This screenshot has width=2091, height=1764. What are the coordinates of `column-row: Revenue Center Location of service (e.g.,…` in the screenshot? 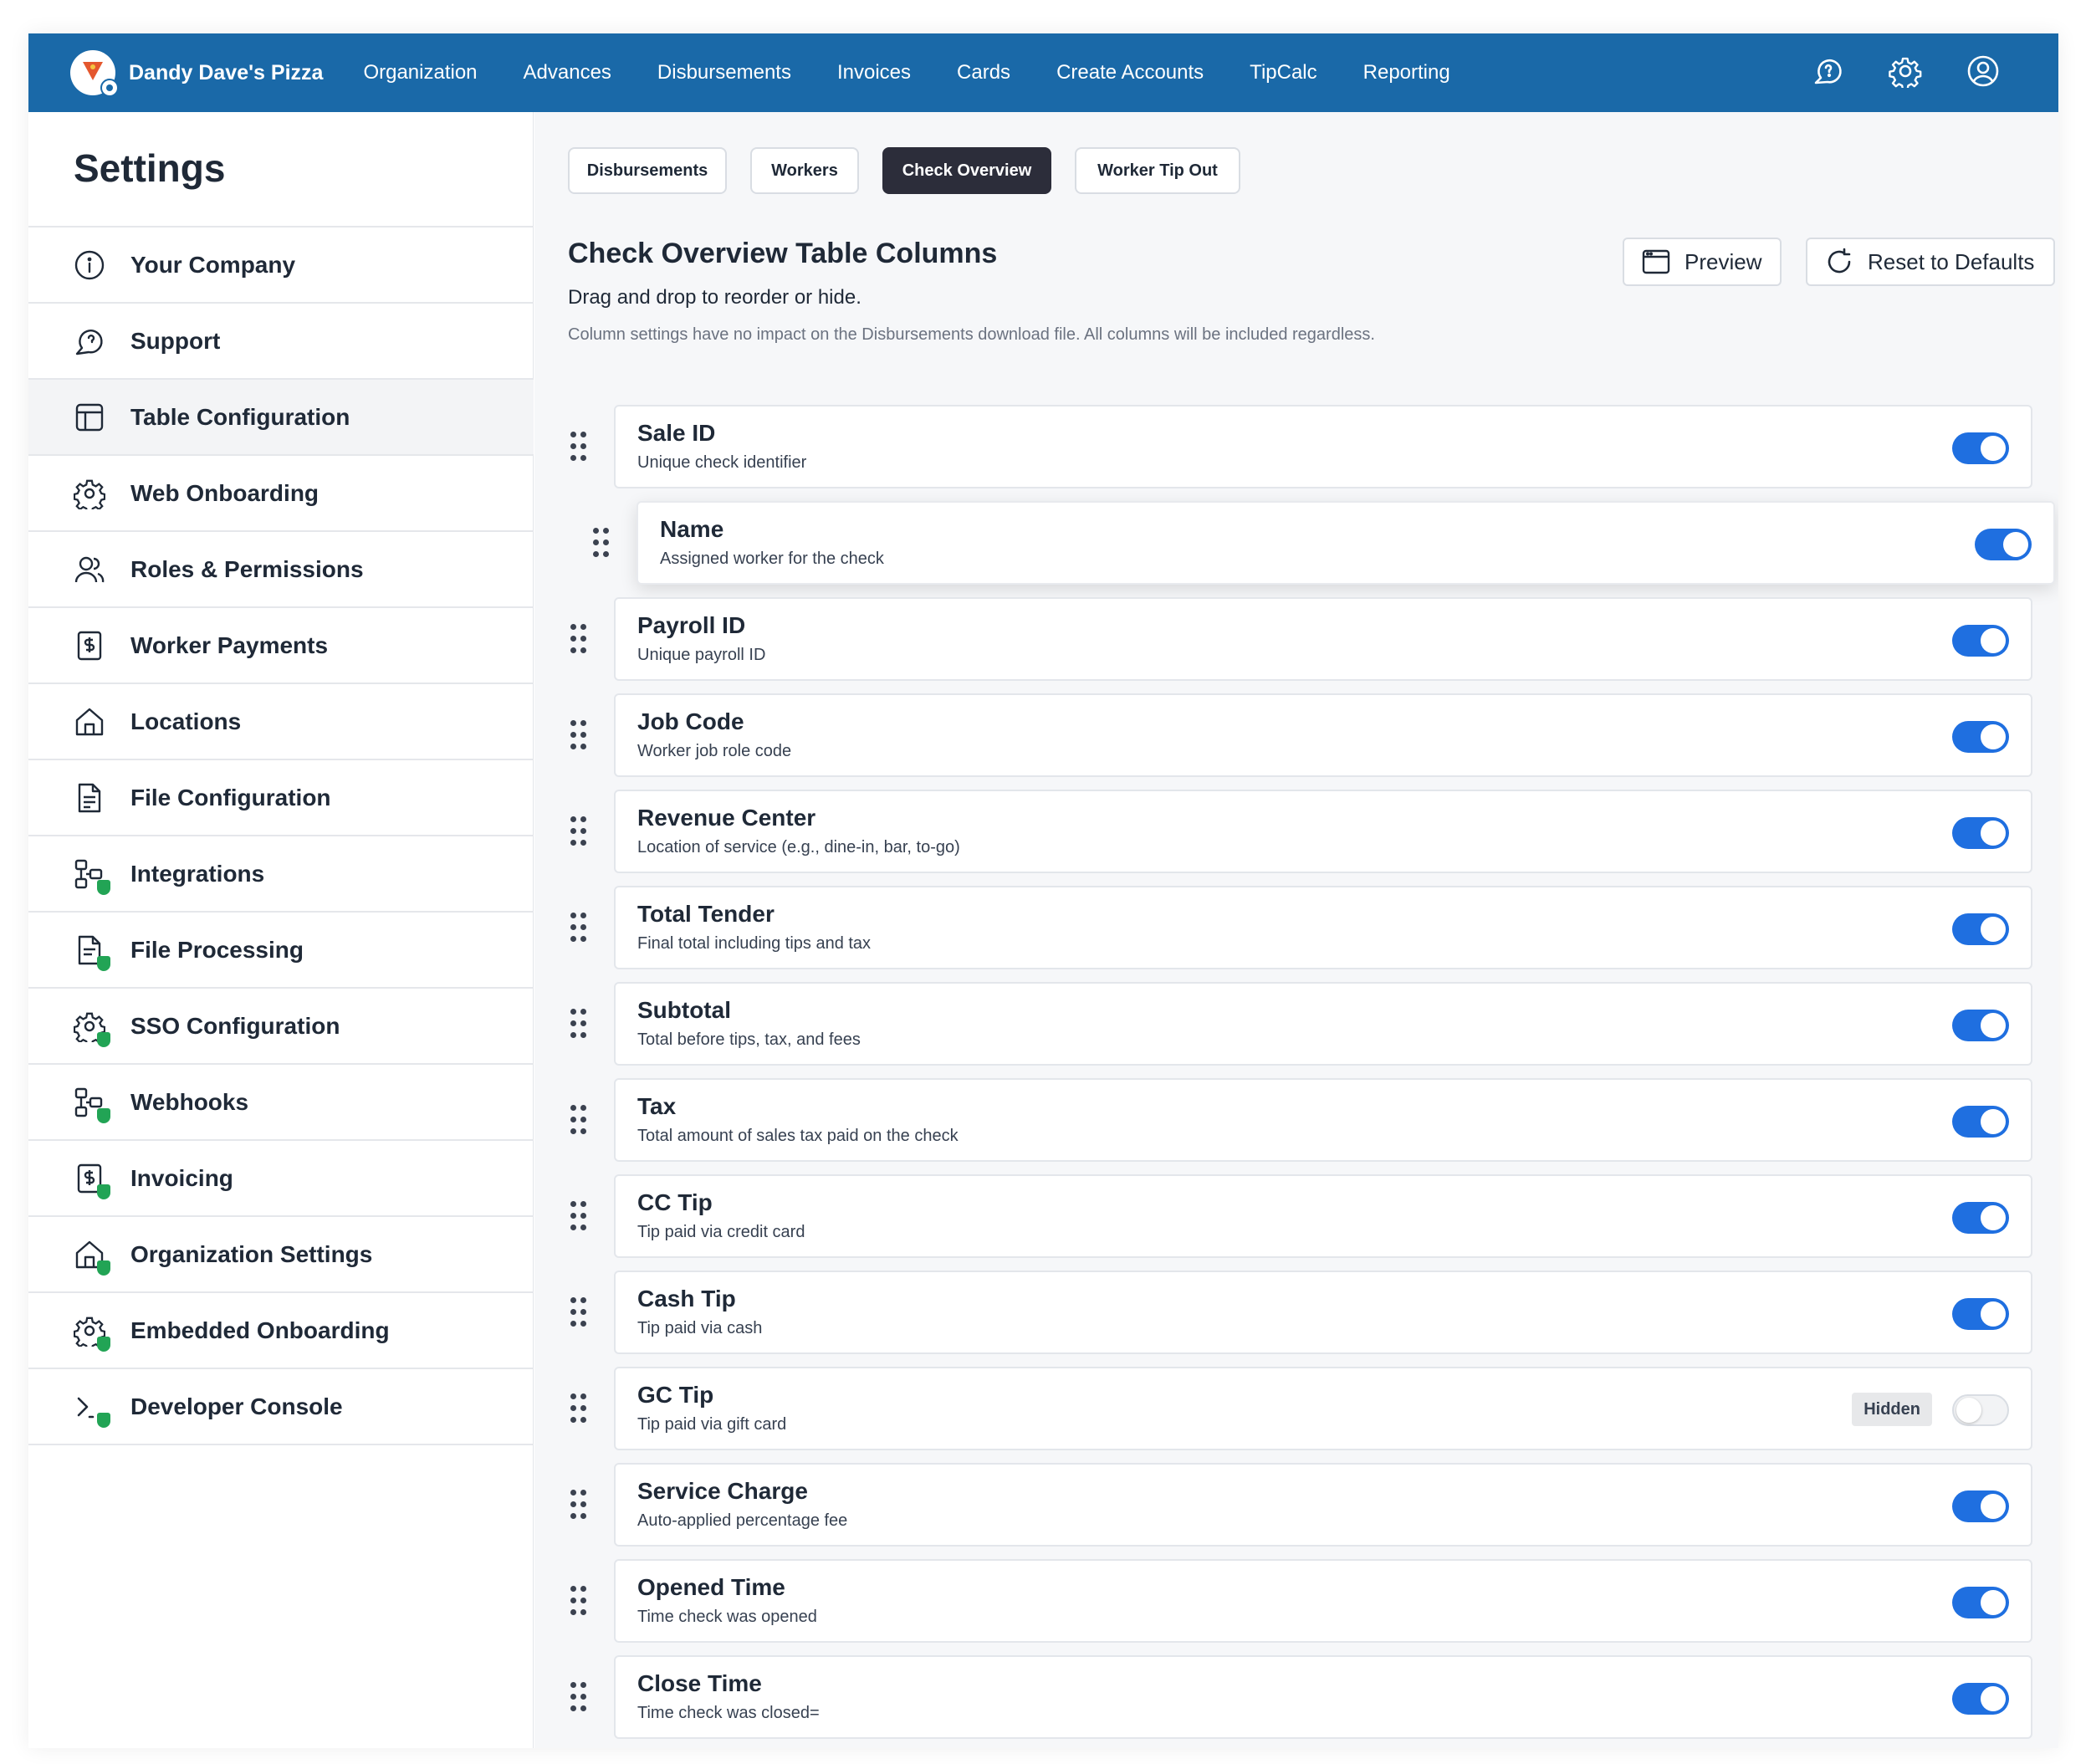 It's located at (1296, 831).